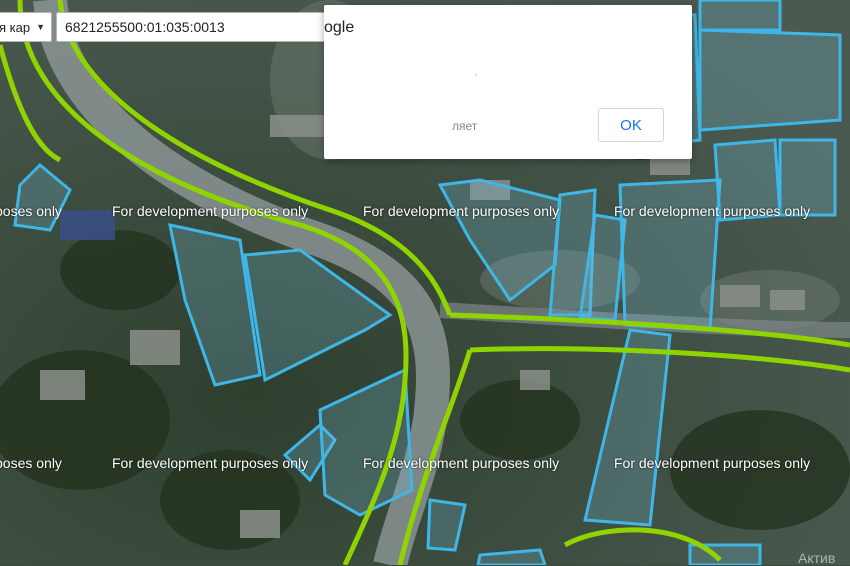 The width and height of the screenshot is (850, 566). Describe the element at coordinates (817, 558) in the screenshot. I see `windows-activation-text: Актив` at that location.